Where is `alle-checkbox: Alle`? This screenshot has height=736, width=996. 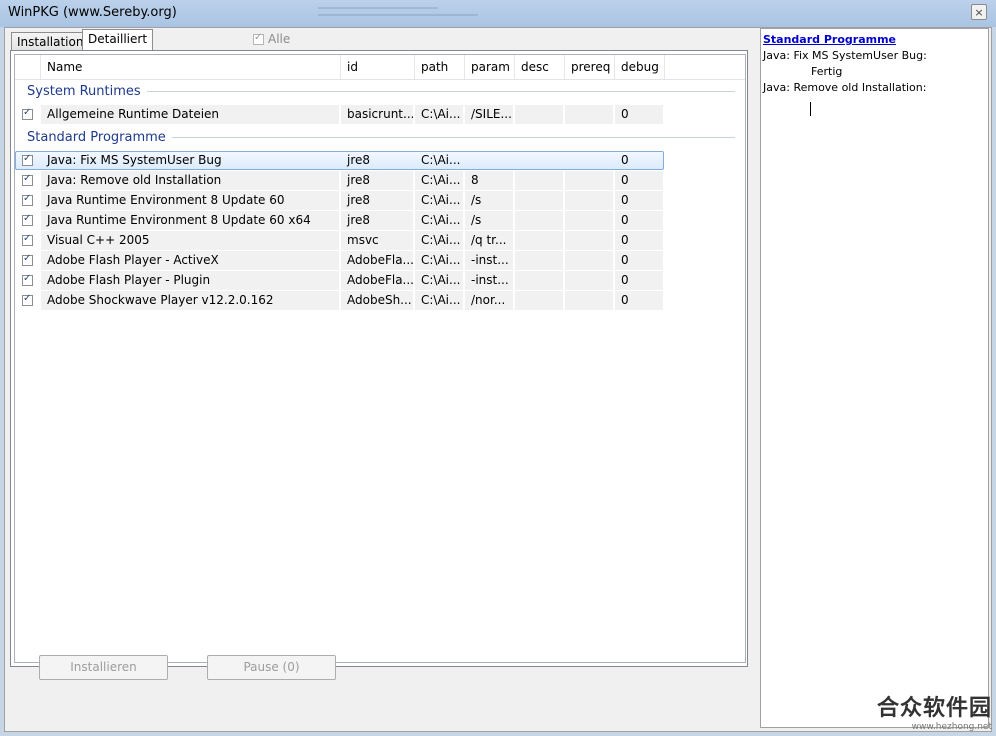 alle-checkbox: Alle is located at coordinates (271, 39).